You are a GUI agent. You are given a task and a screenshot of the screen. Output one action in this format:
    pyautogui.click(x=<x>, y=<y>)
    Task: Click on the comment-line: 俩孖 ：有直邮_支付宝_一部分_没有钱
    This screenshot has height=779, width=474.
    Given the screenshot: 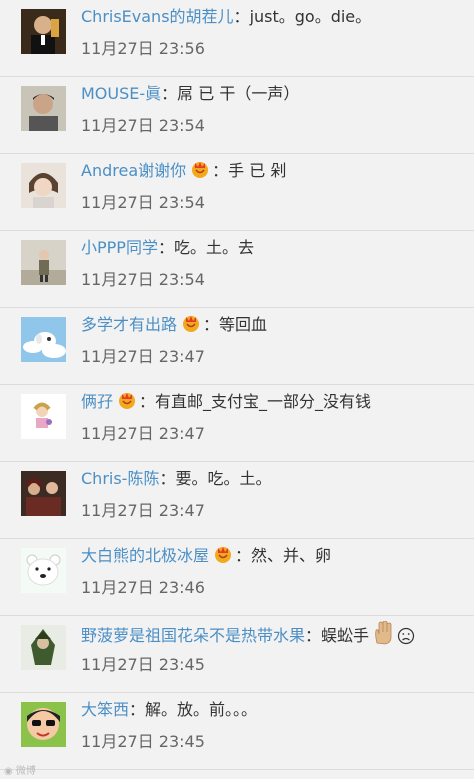 What is the action you would take?
    pyautogui.click(x=226, y=400)
    